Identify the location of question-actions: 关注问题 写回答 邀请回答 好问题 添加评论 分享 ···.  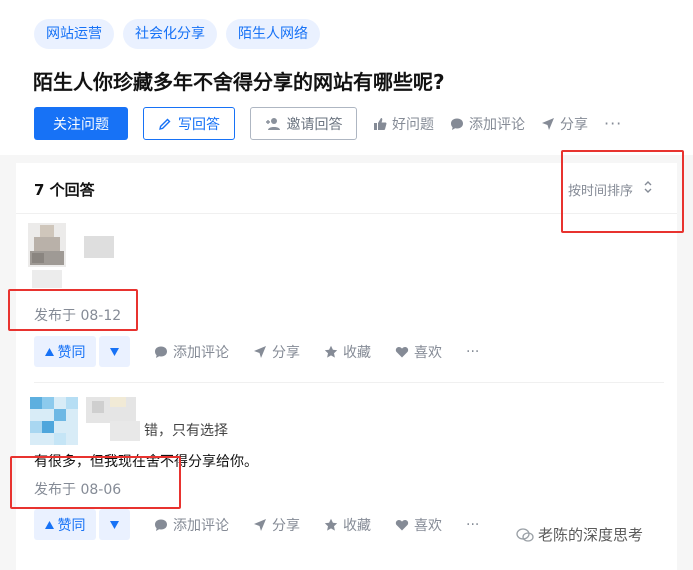
(328, 123).